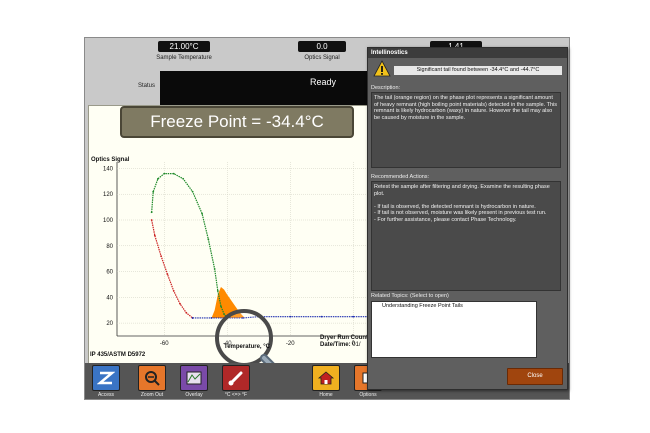  I want to click on optics-signal-readout: 0.0, so click(322, 46).